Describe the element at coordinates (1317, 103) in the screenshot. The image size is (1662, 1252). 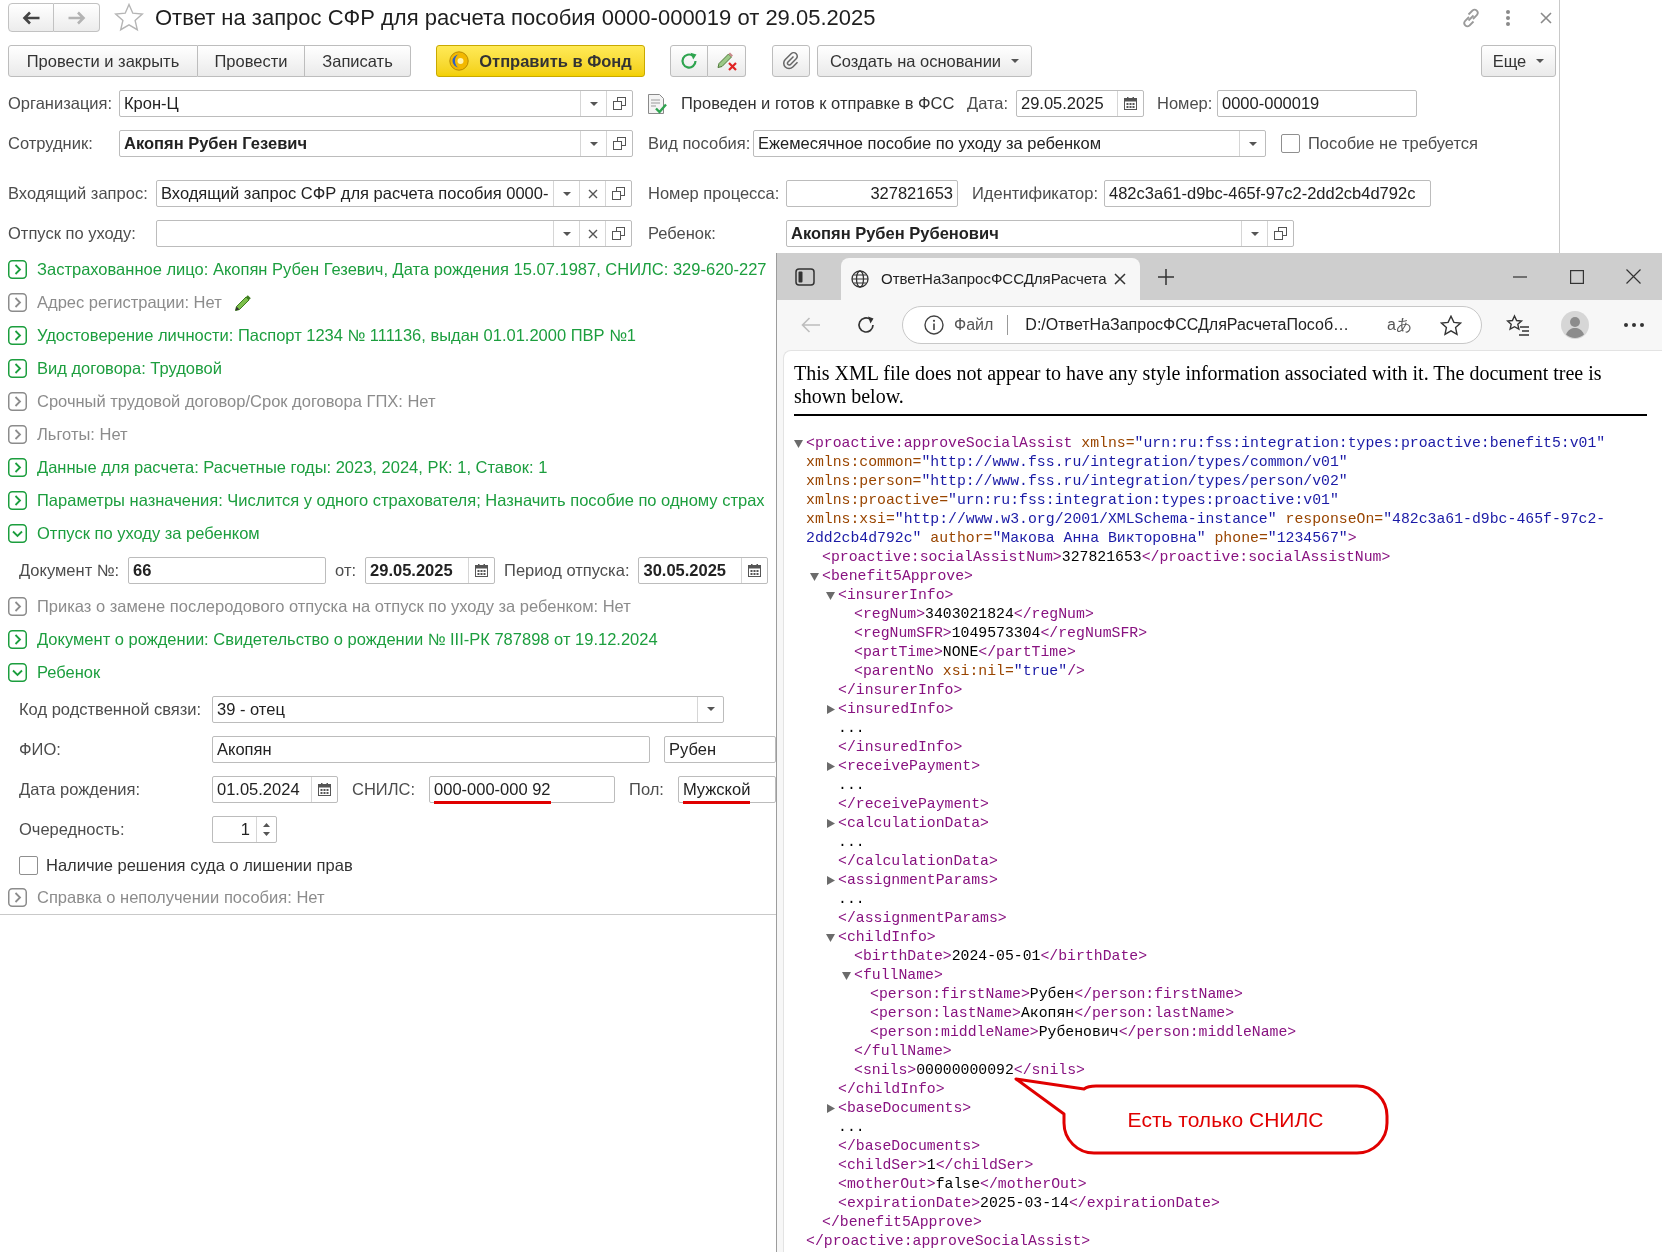
I see `number-field: 0000-000019` at that location.